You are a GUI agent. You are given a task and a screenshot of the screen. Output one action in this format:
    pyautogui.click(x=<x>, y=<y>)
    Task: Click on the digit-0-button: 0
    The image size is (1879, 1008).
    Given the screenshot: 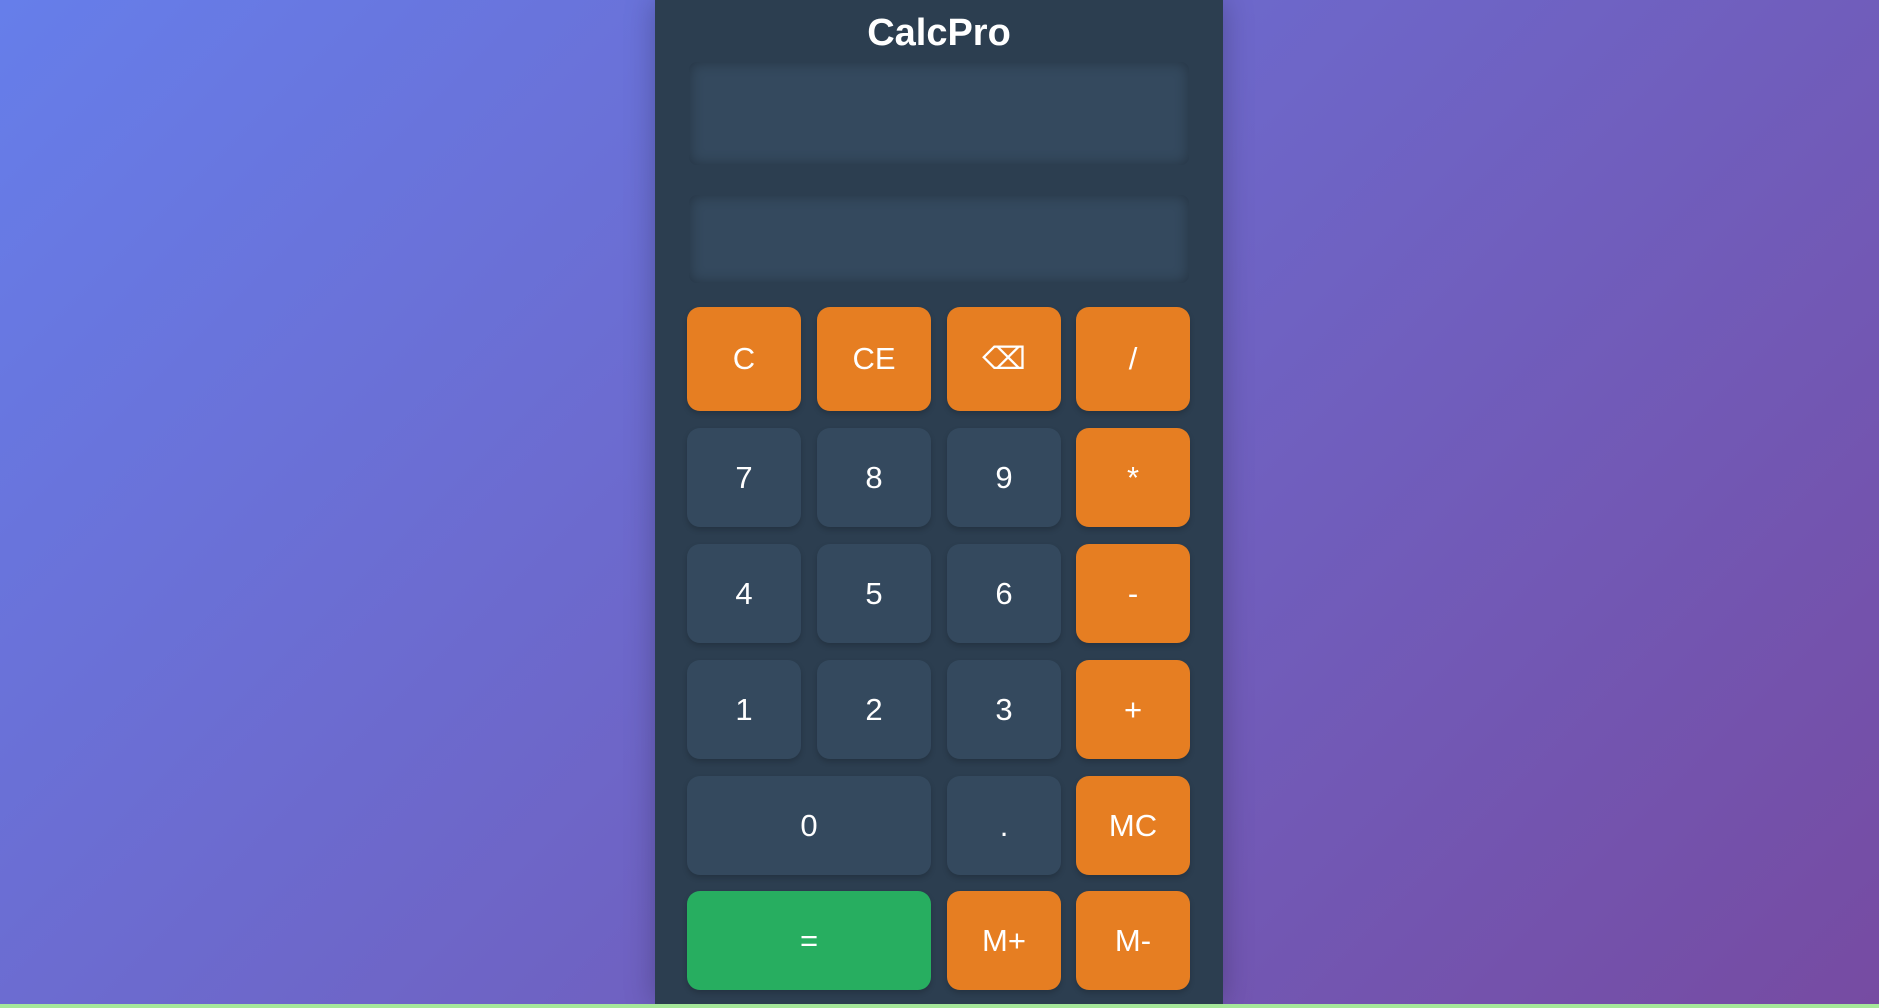 What is the action you would take?
    pyautogui.click(x=809, y=825)
    